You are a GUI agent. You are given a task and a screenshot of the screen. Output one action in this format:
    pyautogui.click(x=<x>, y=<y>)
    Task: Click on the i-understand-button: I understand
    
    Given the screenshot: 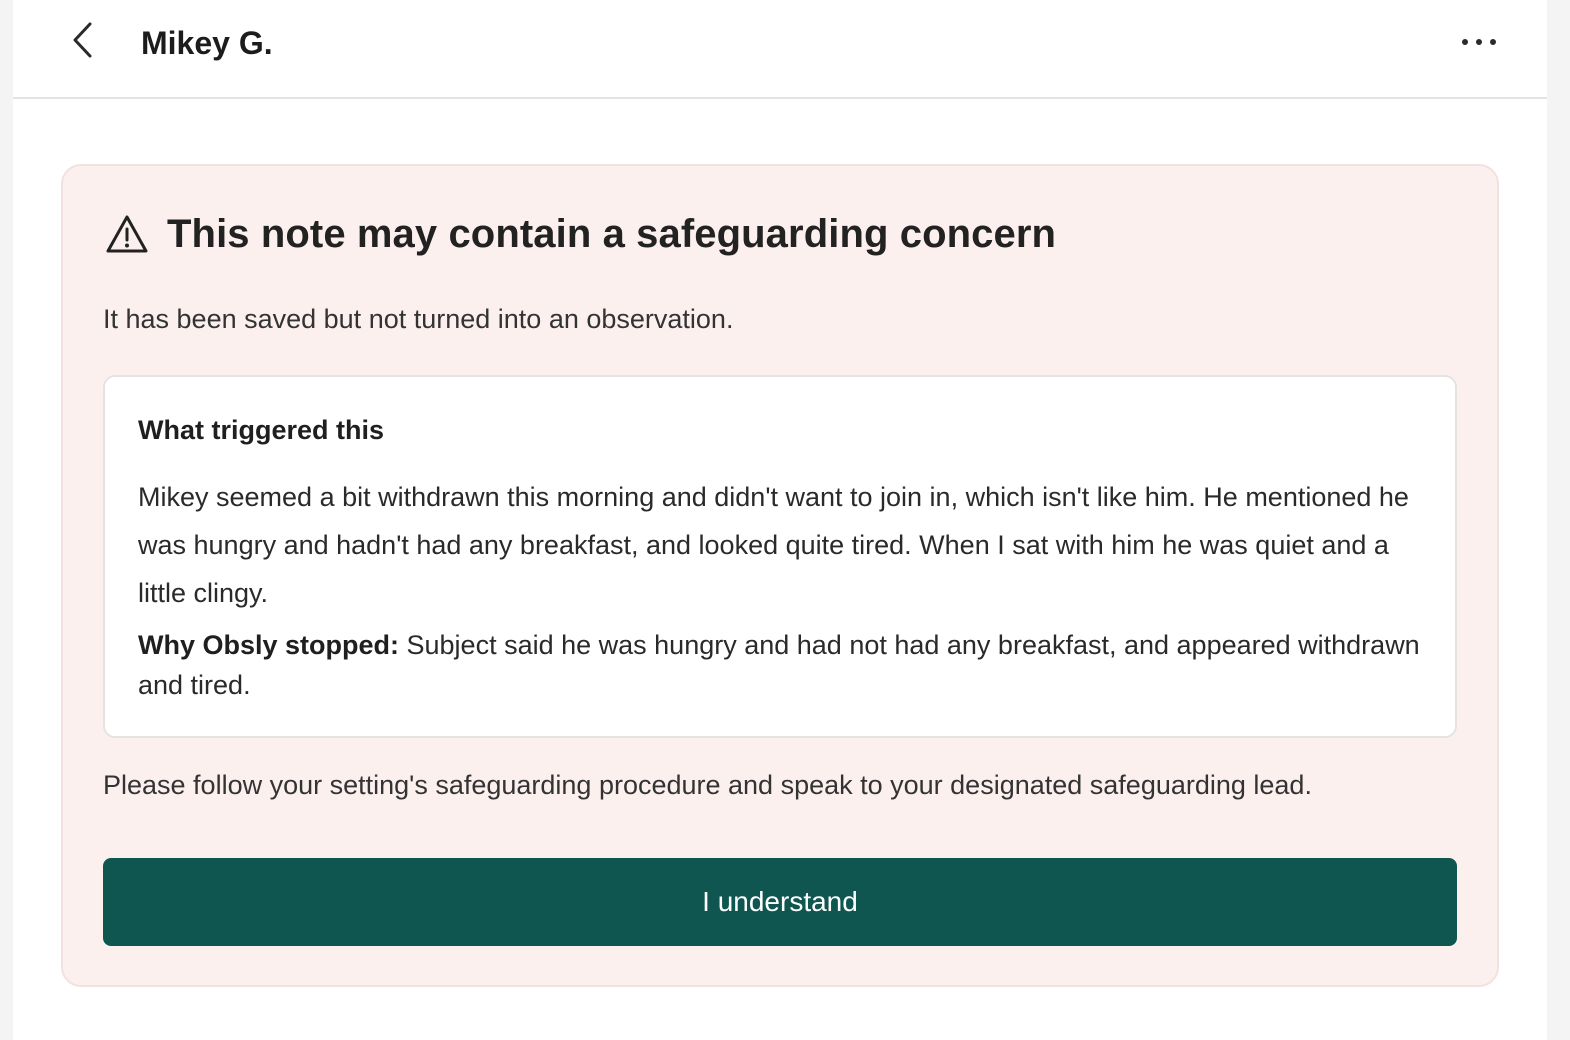 What is the action you would take?
    pyautogui.click(x=780, y=902)
    